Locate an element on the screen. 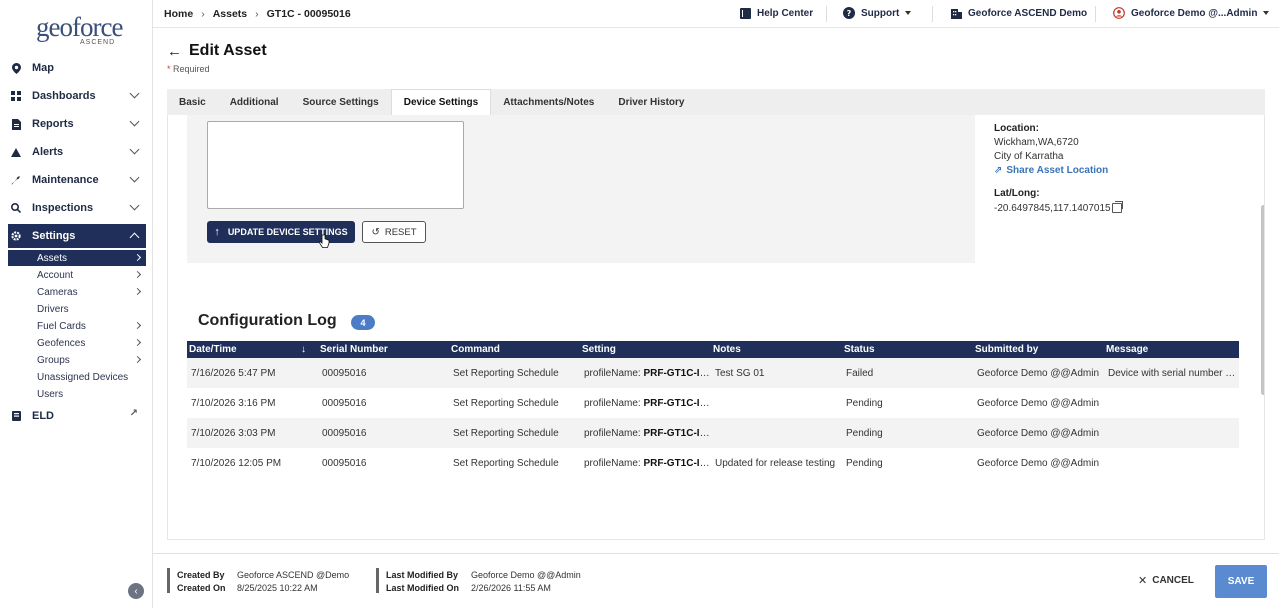 The image size is (1279, 608). scrollbar-thumb is located at coordinates (1262, 300).